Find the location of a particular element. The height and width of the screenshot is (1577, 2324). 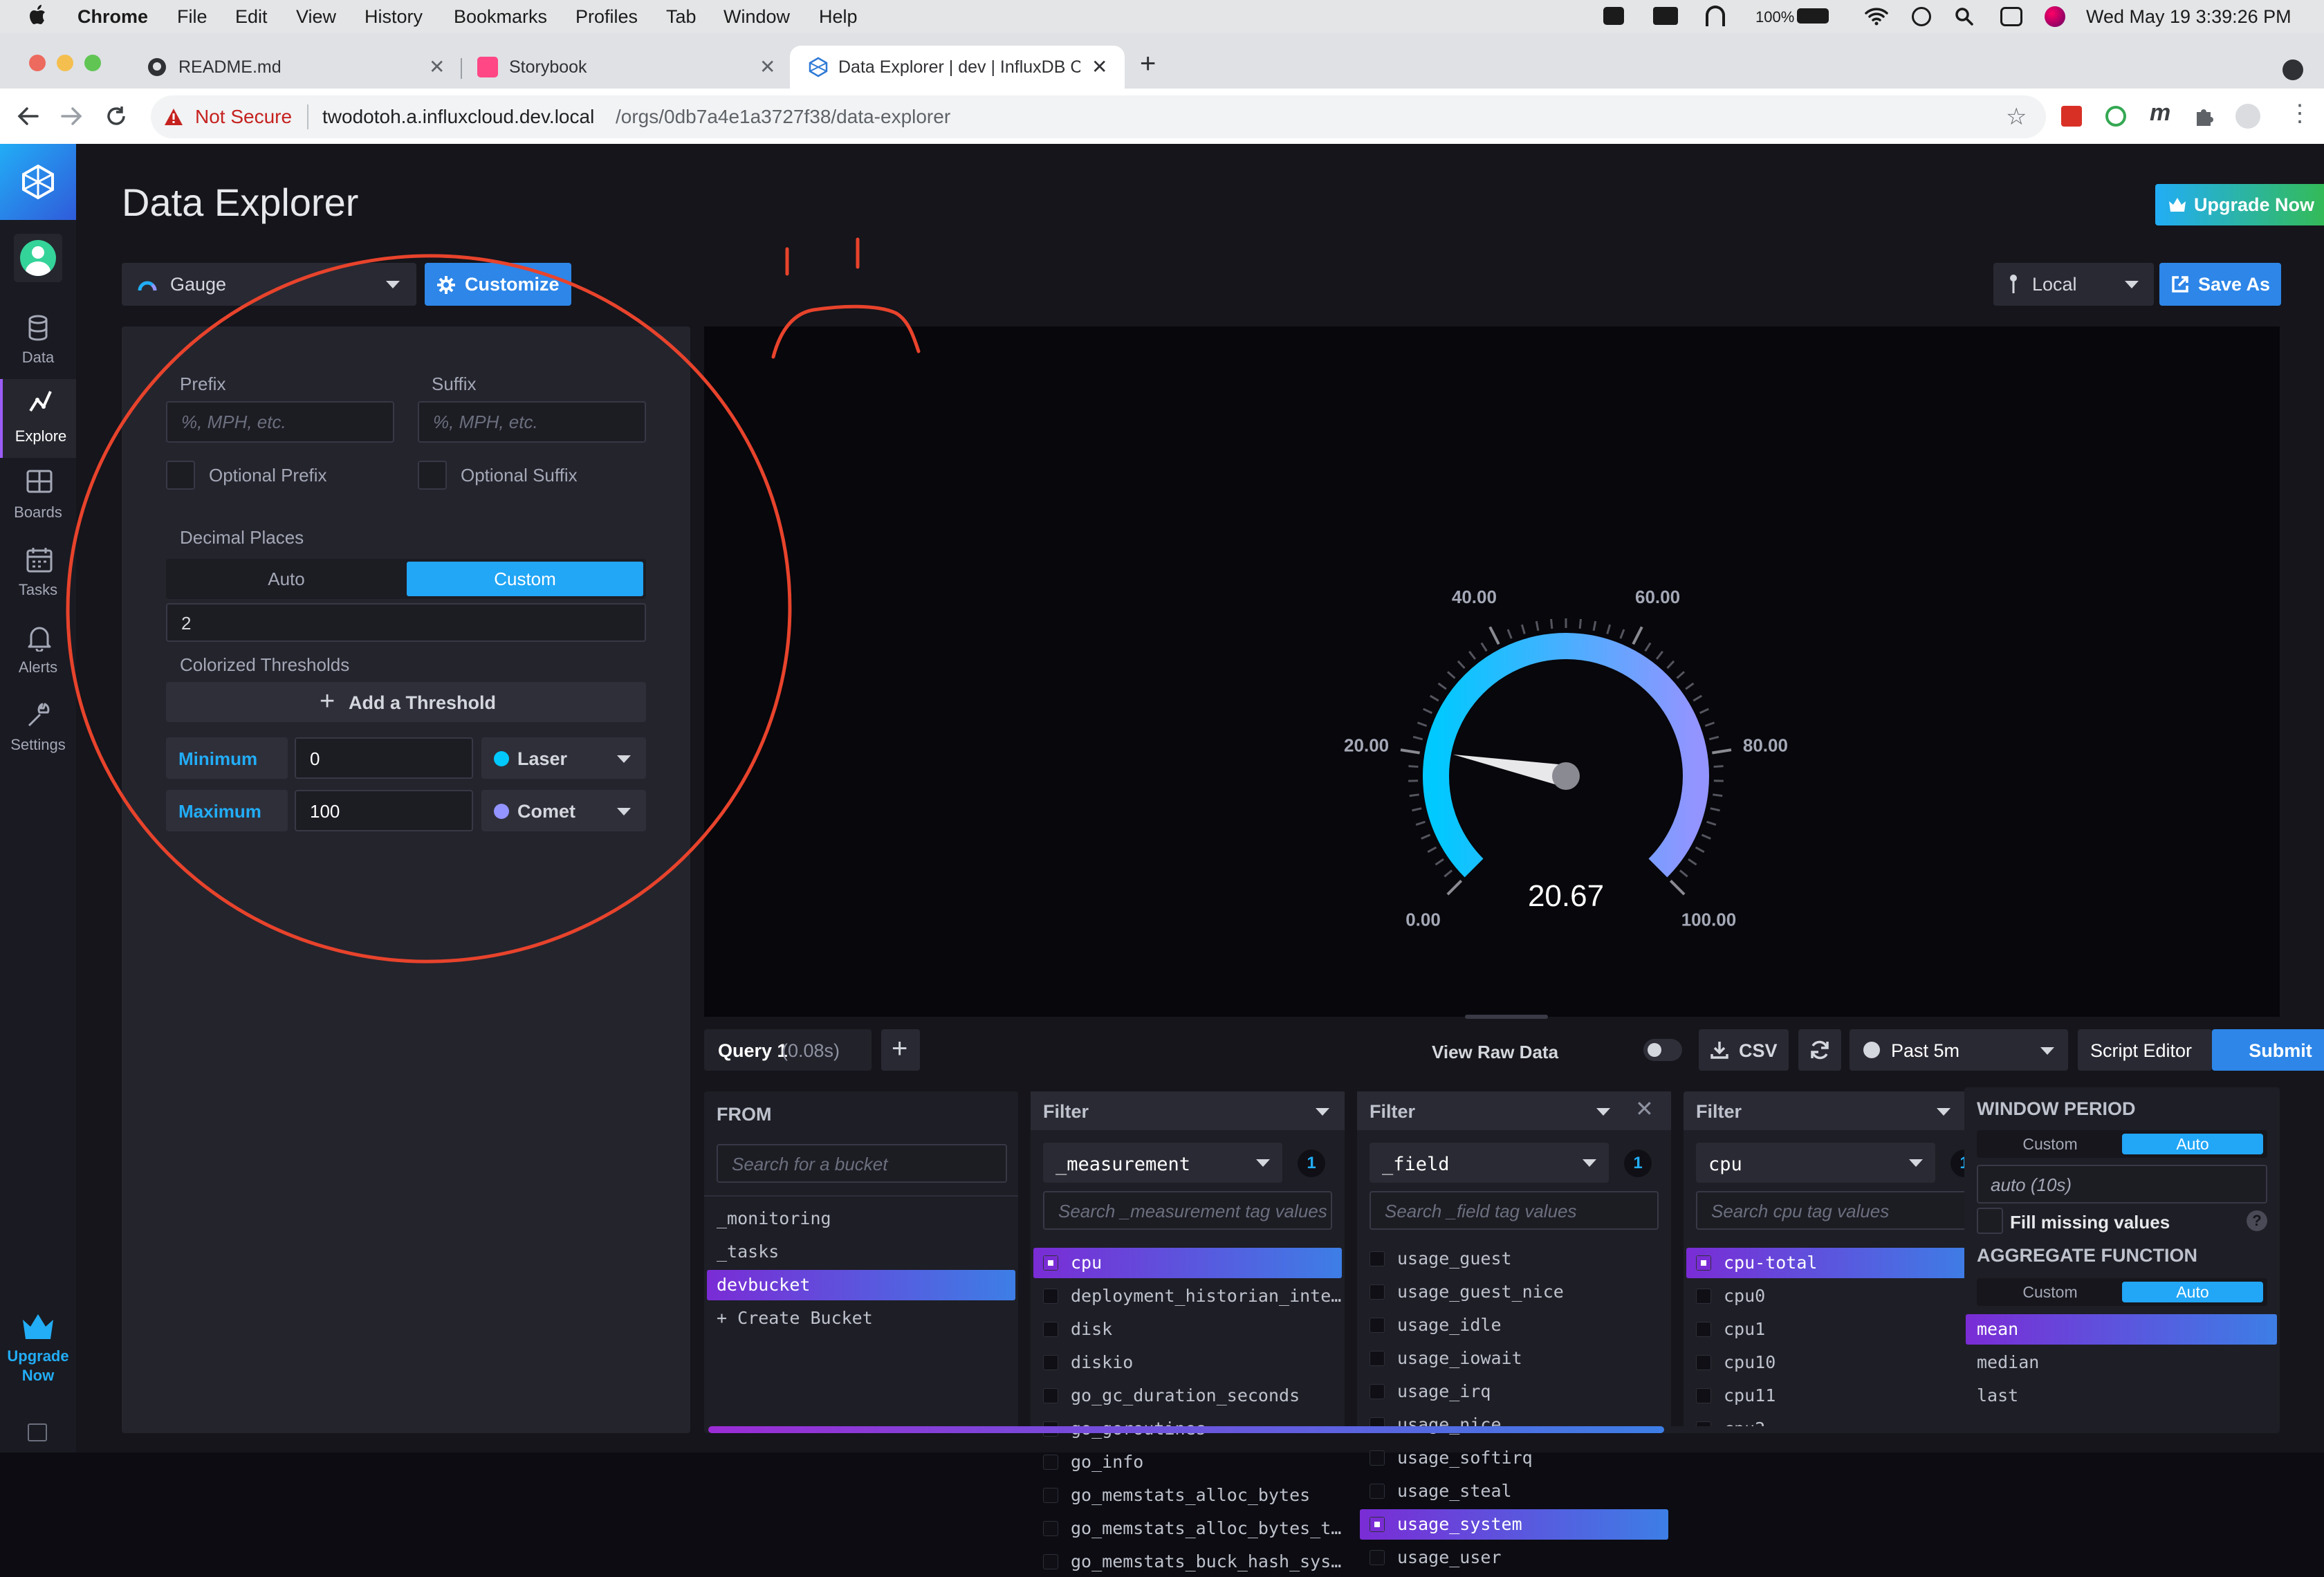

sidenav-item-alerts: Alerts is located at coordinates (38, 650).